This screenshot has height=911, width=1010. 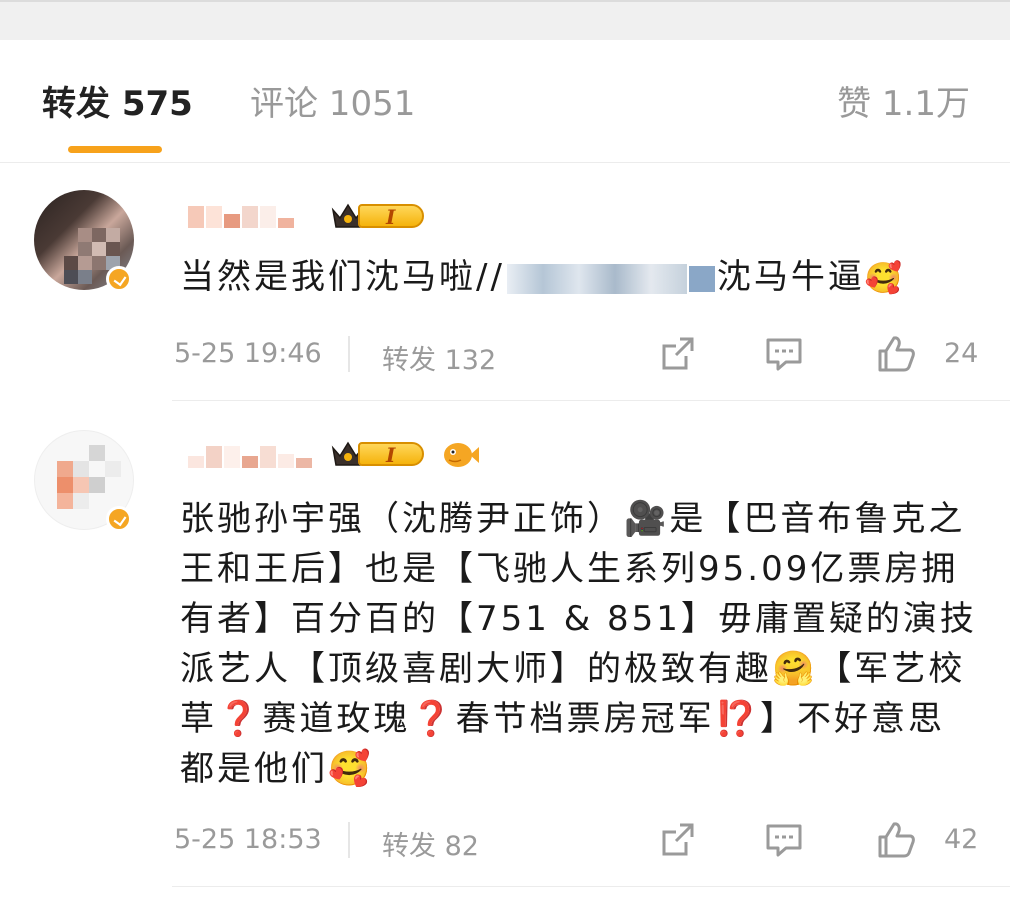 I want to click on post-time: 5-25 18:53, so click(x=248, y=839).